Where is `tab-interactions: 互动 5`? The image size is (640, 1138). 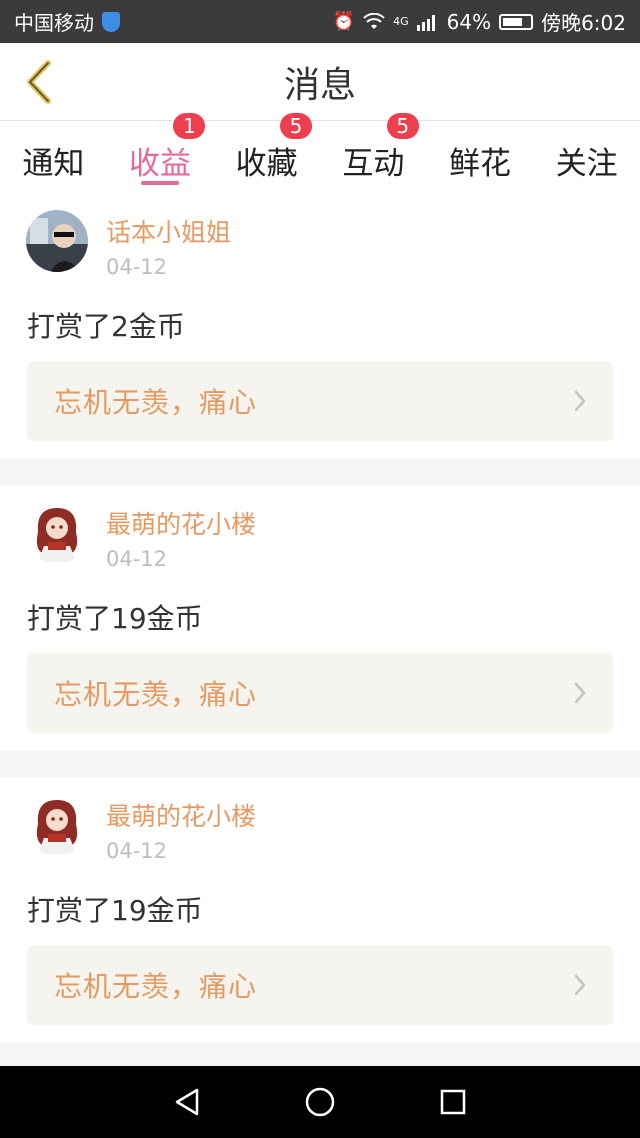 tab-interactions: 互动 5 is located at coordinates (373, 153).